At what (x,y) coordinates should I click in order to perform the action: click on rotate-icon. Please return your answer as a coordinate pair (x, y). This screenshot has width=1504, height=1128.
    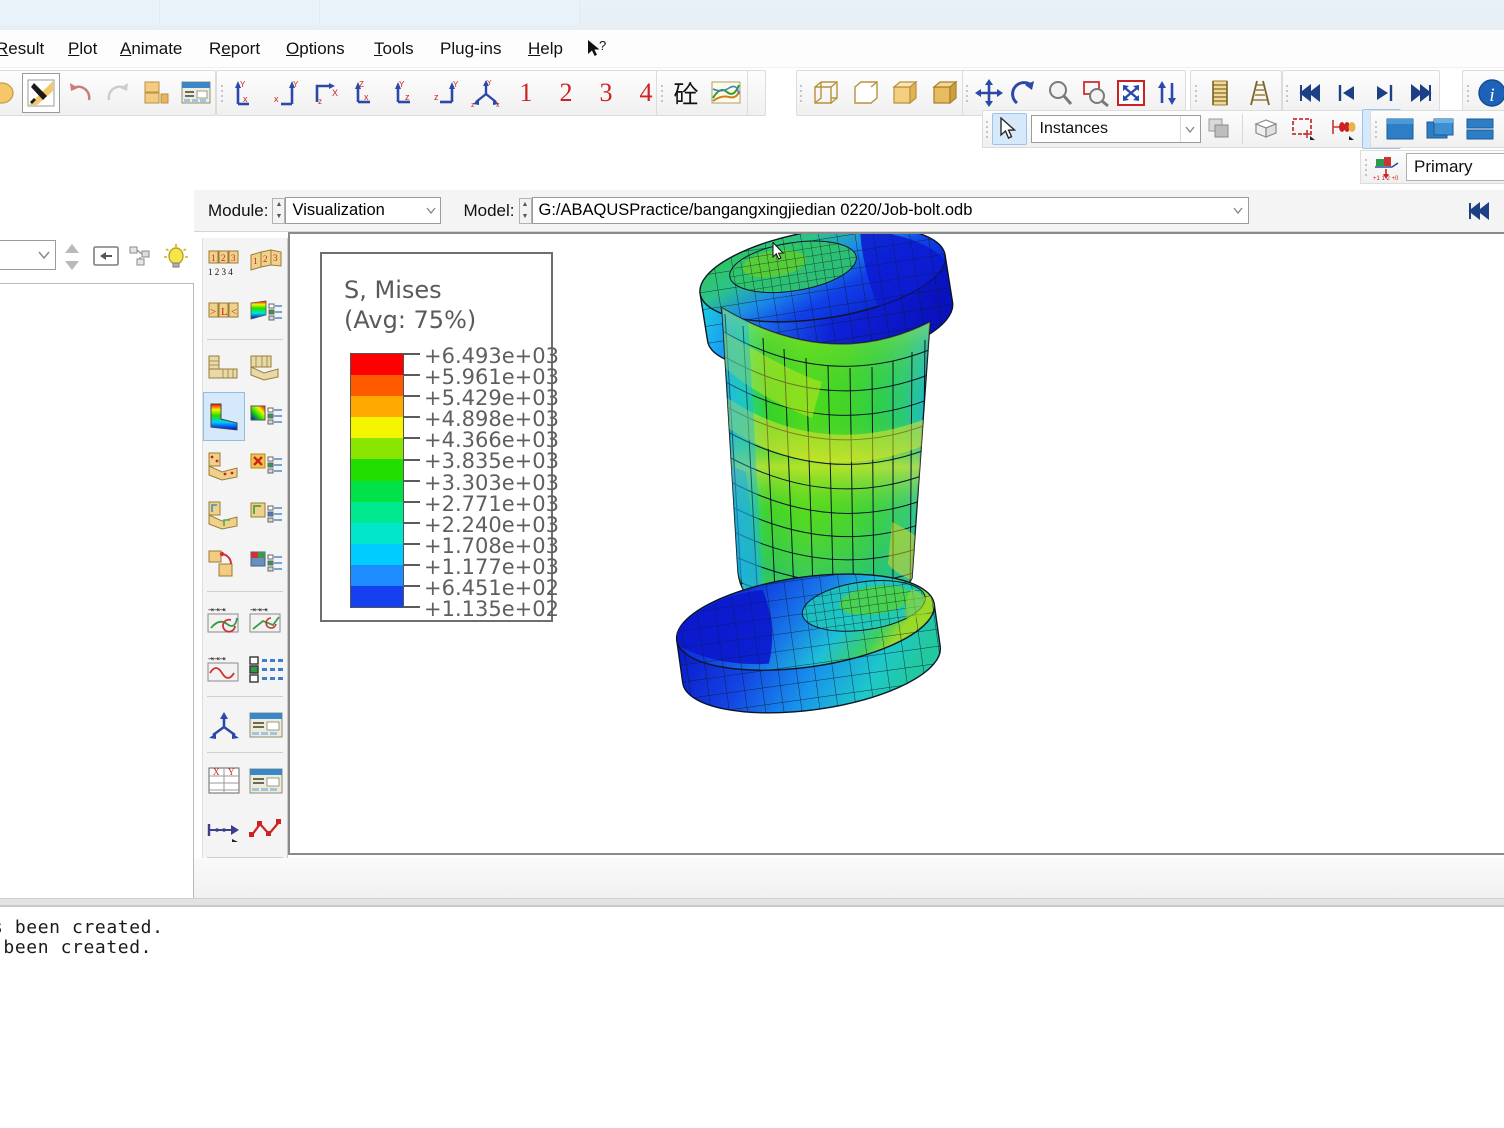
    Looking at the image, I should click on (1025, 93).